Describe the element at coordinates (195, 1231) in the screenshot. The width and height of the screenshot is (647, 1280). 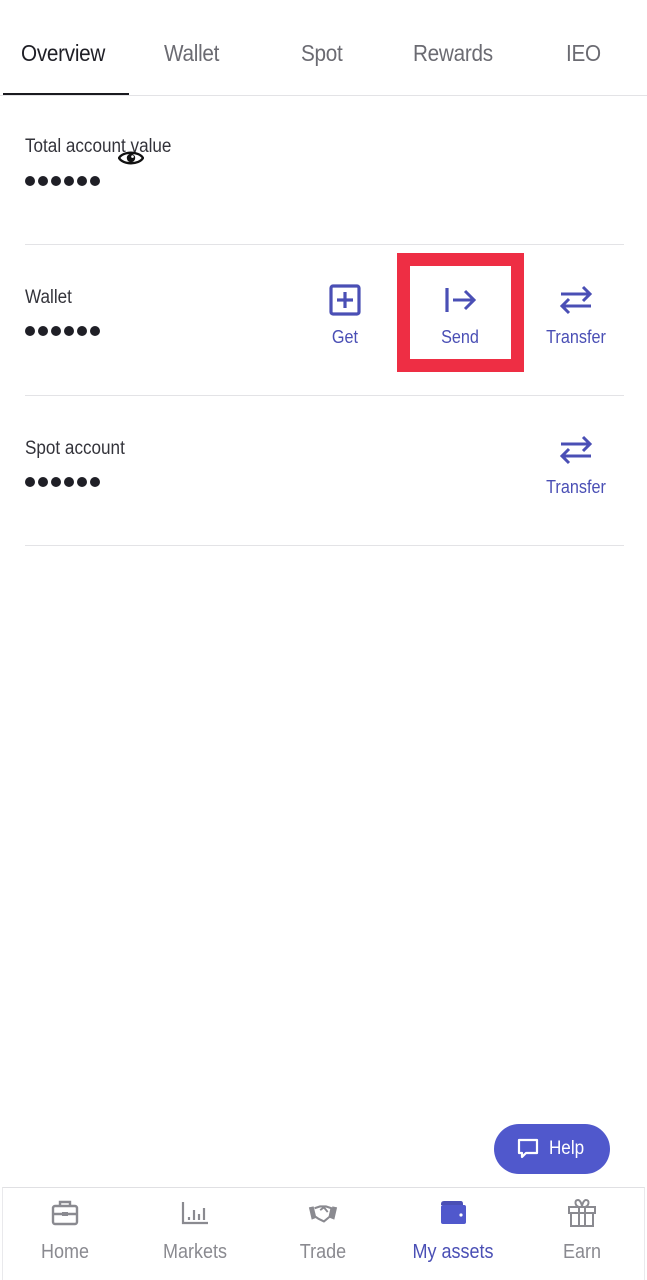
I see `nav-markets: Markets` at that location.